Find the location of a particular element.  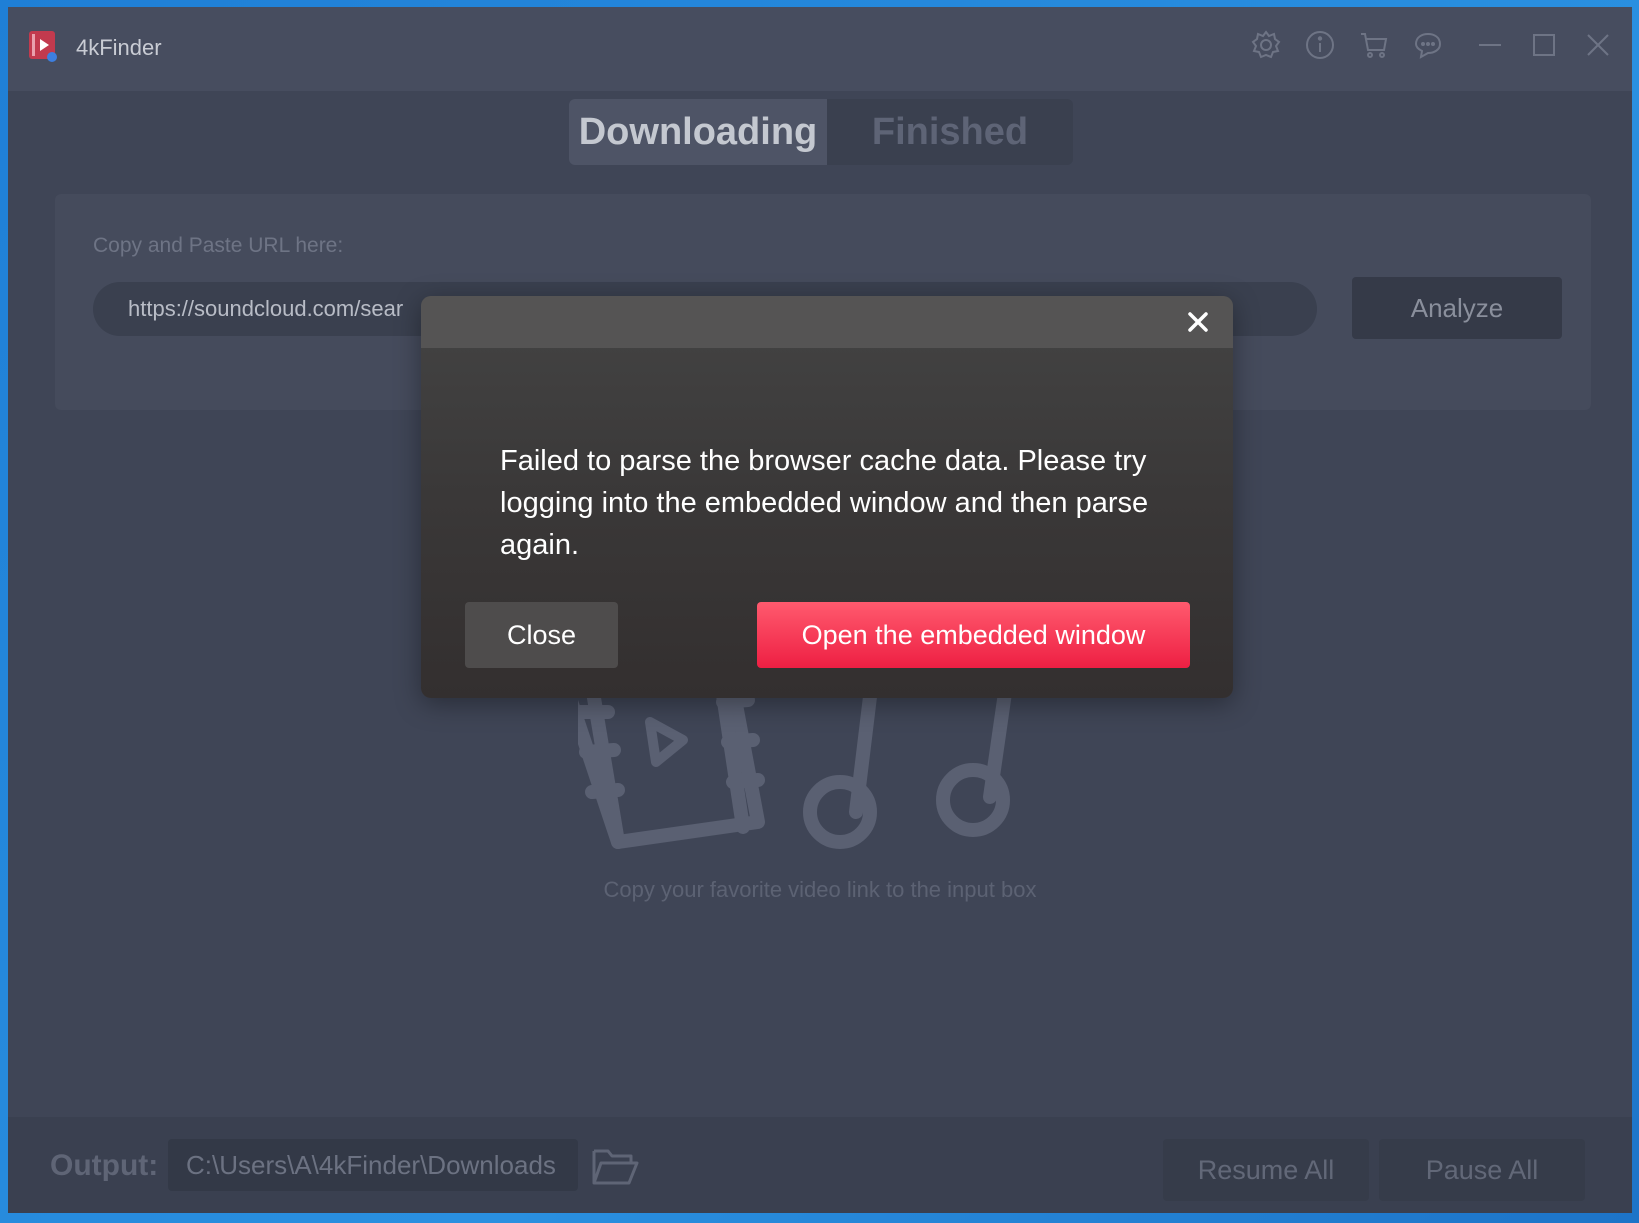

tab-bar: Downloading Finished is located at coordinates (821, 132).